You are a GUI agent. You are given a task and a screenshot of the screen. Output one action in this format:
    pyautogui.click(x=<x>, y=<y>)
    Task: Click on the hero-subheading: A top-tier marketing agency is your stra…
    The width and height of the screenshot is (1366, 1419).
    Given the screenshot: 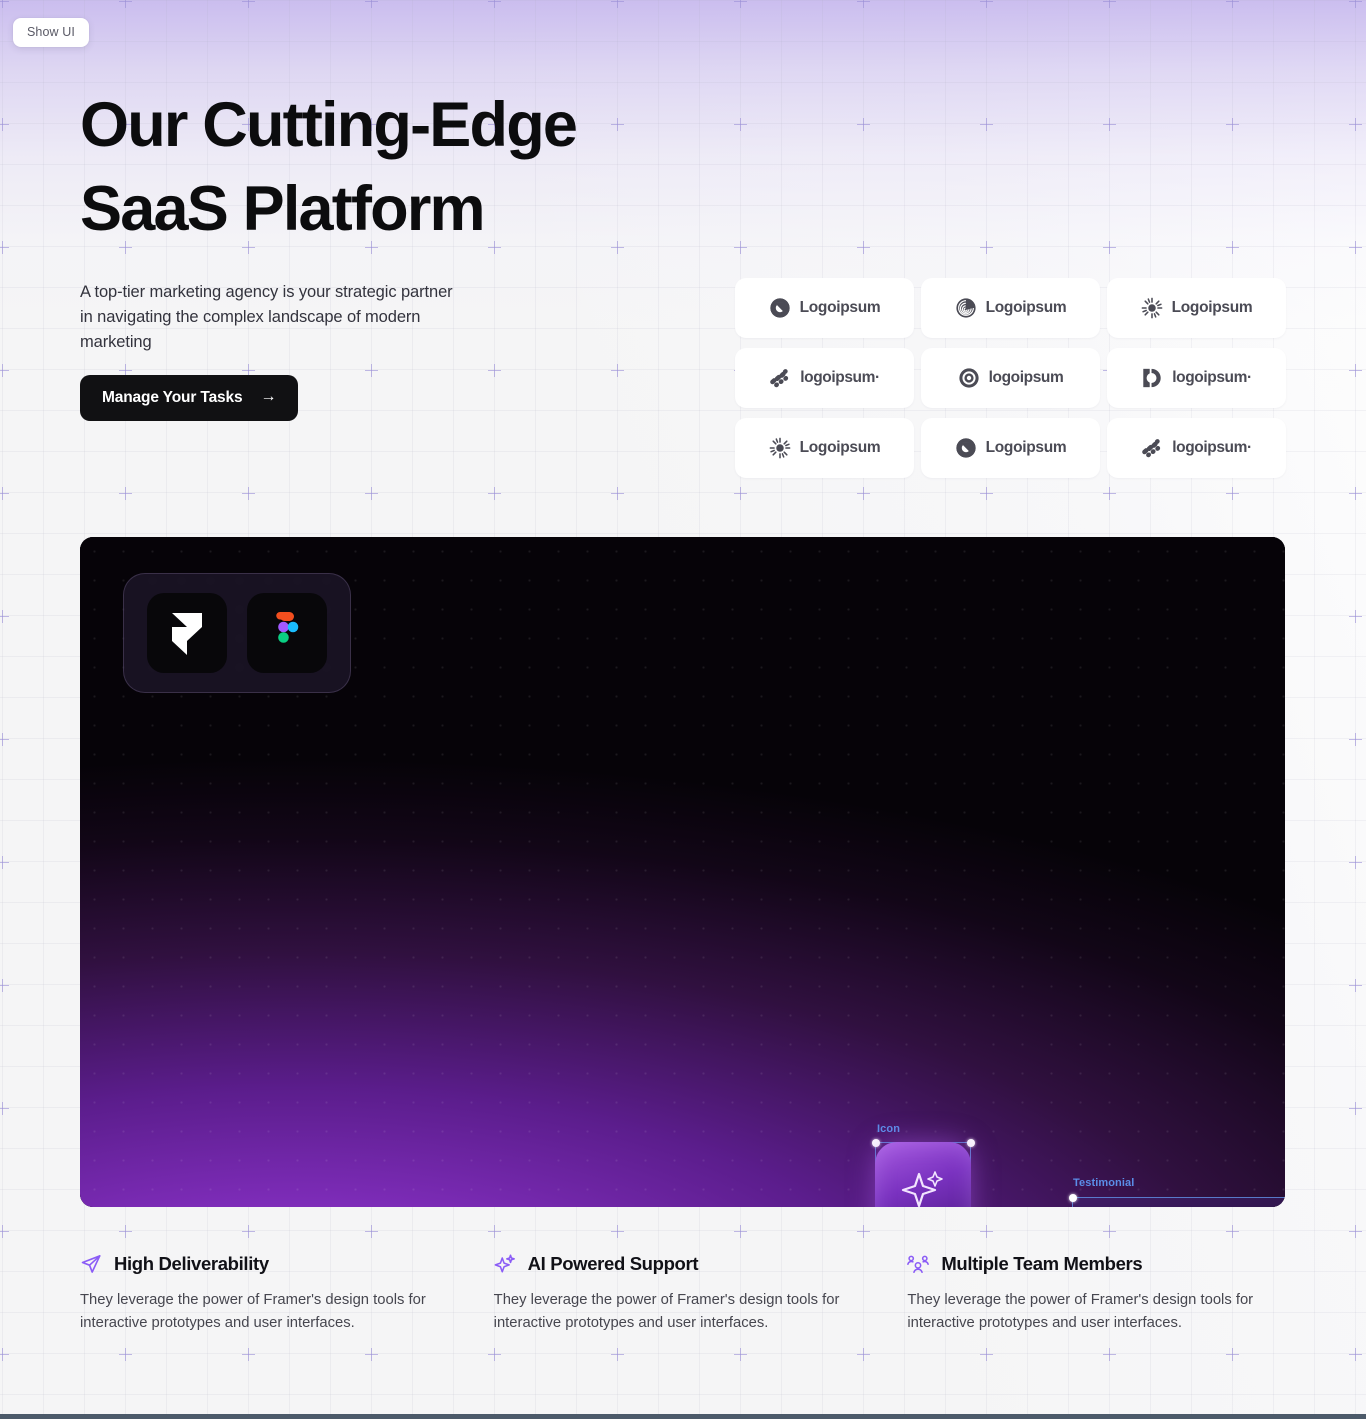 What is the action you would take?
    pyautogui.click(x=266, y=317)
    